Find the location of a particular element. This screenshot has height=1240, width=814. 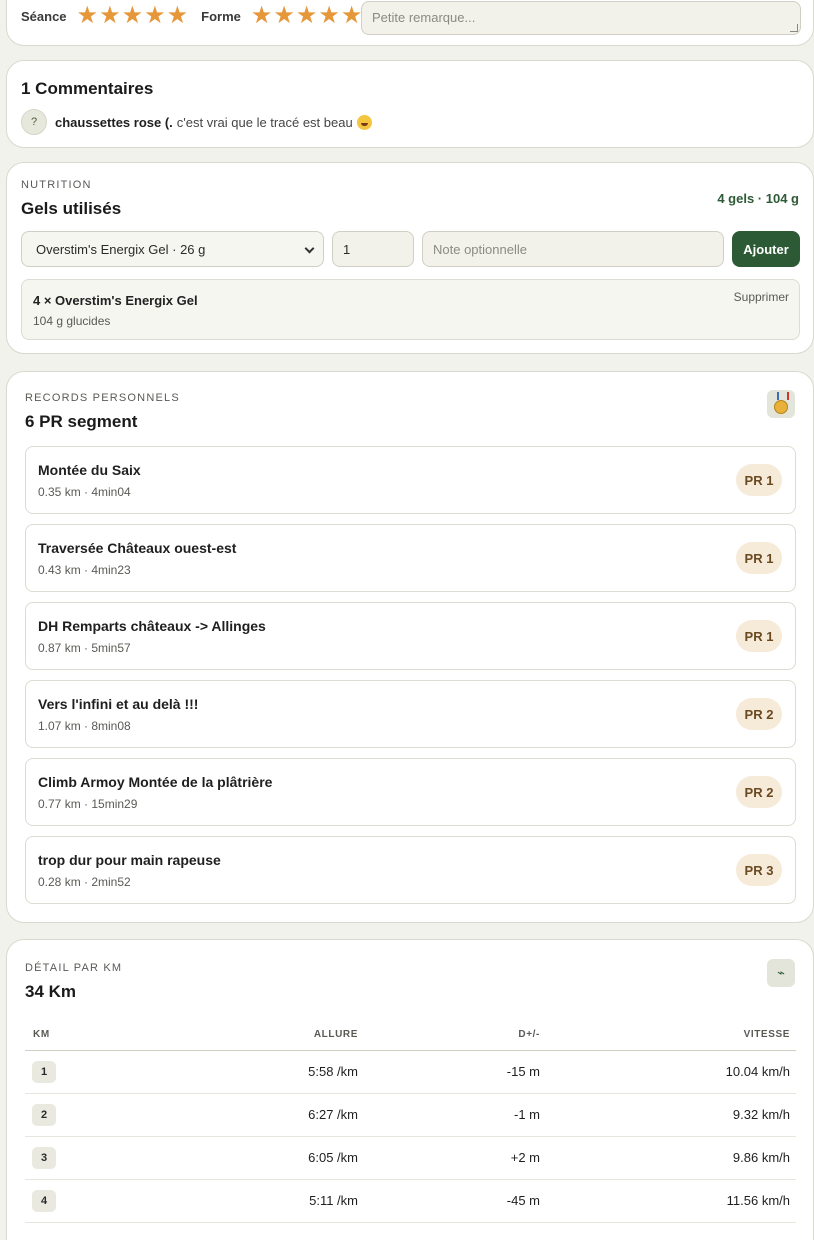

nutrition-kicker: NUTRITION is located at coordinates (56, 185).